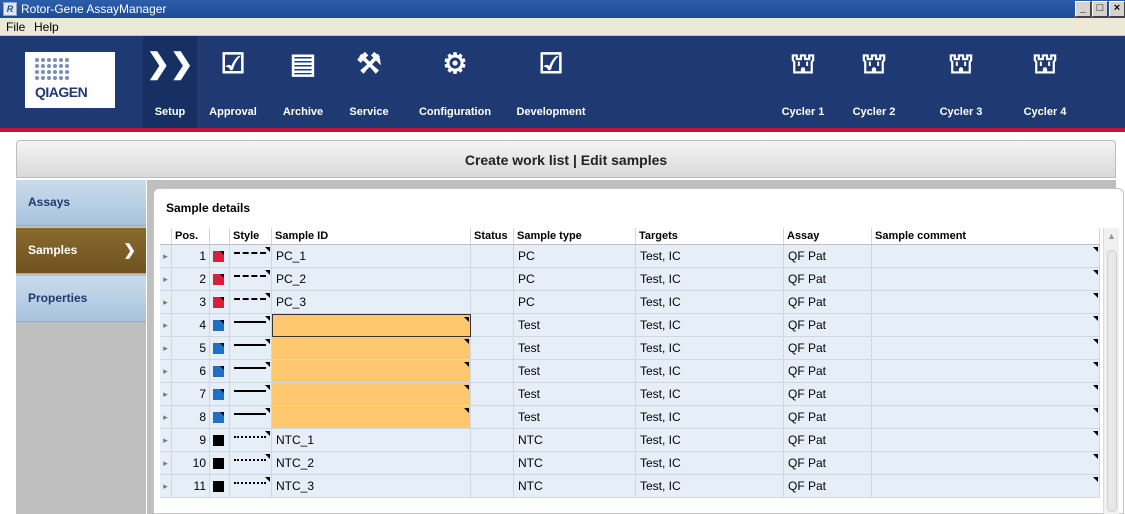 The height and width of the screenshot is (514, 1125). What do you see at coordinates (81, 299) in the screenshot?
I see `nav-item-properties: Properties` at bounding box center [81, 299].